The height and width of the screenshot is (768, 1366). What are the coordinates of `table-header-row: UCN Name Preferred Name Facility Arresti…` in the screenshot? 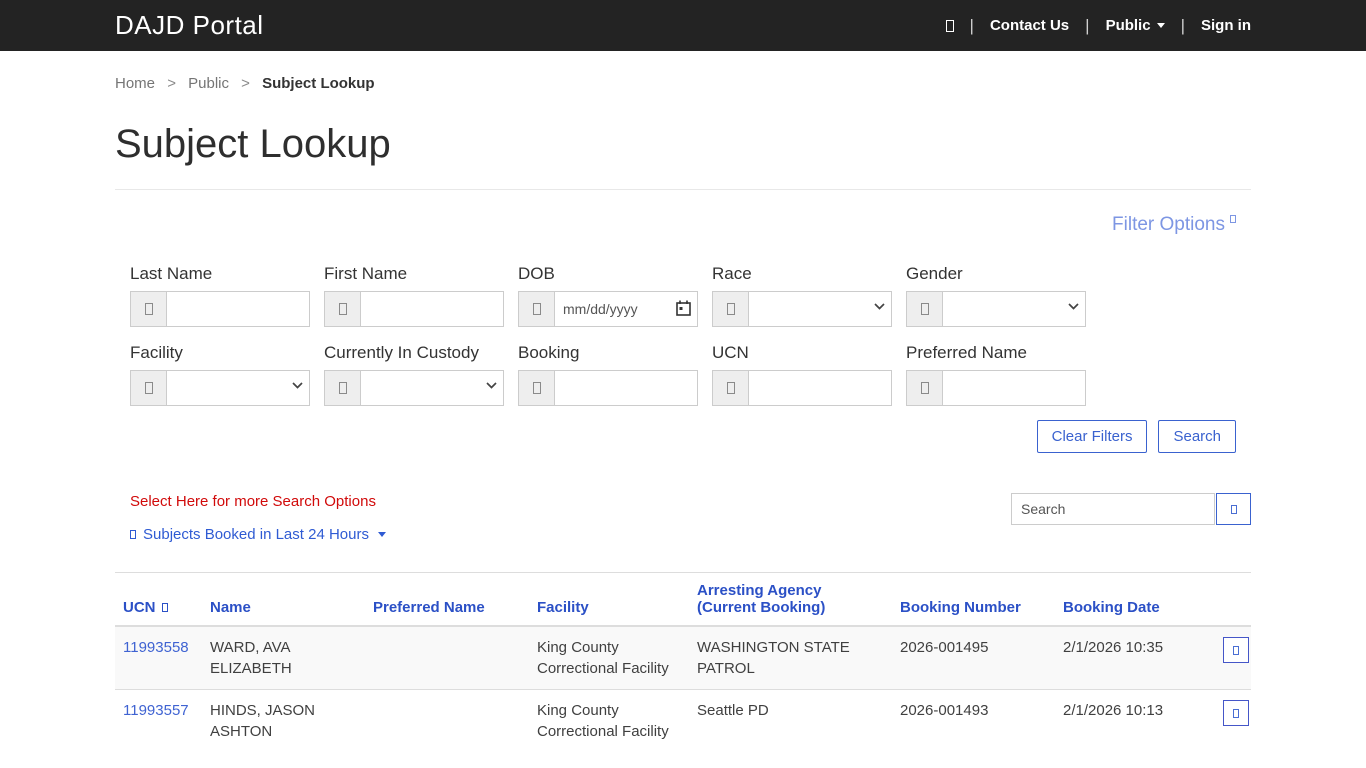 It's located at (683, 599).